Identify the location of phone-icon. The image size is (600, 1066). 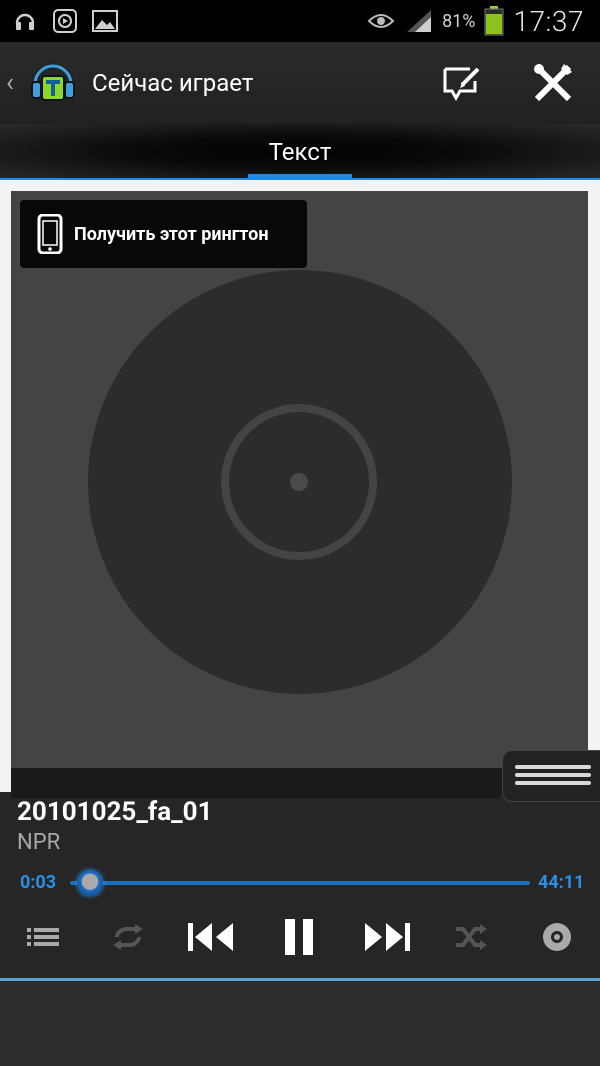
(50, 234).